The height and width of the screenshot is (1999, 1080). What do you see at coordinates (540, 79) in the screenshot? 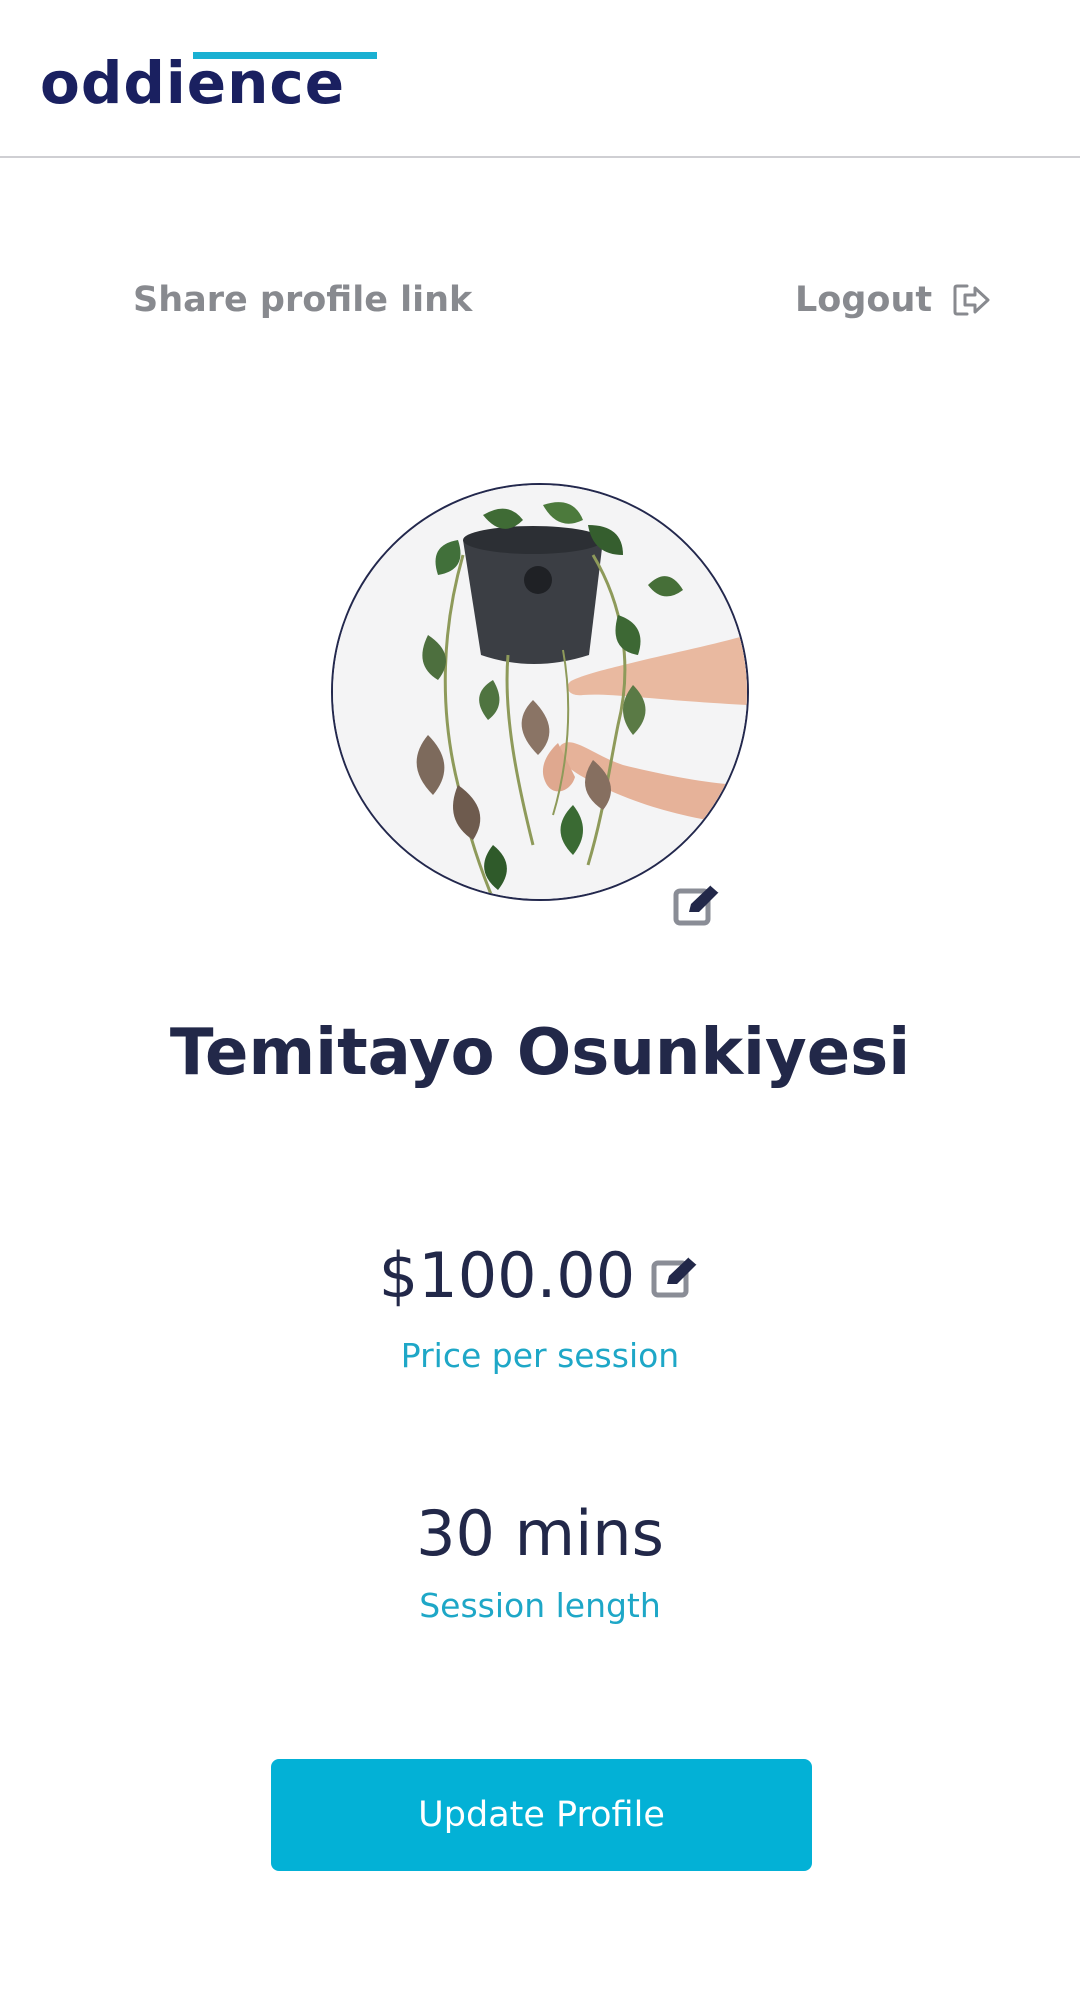
I see `app-header: oddience` at bounding box center [540, 79].